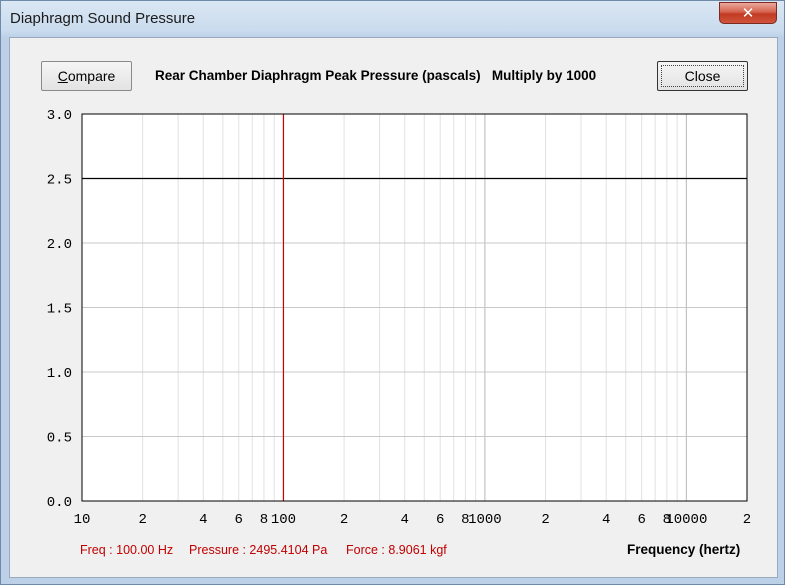  I want to click on x-tick-label: 8, so click(264, 520).